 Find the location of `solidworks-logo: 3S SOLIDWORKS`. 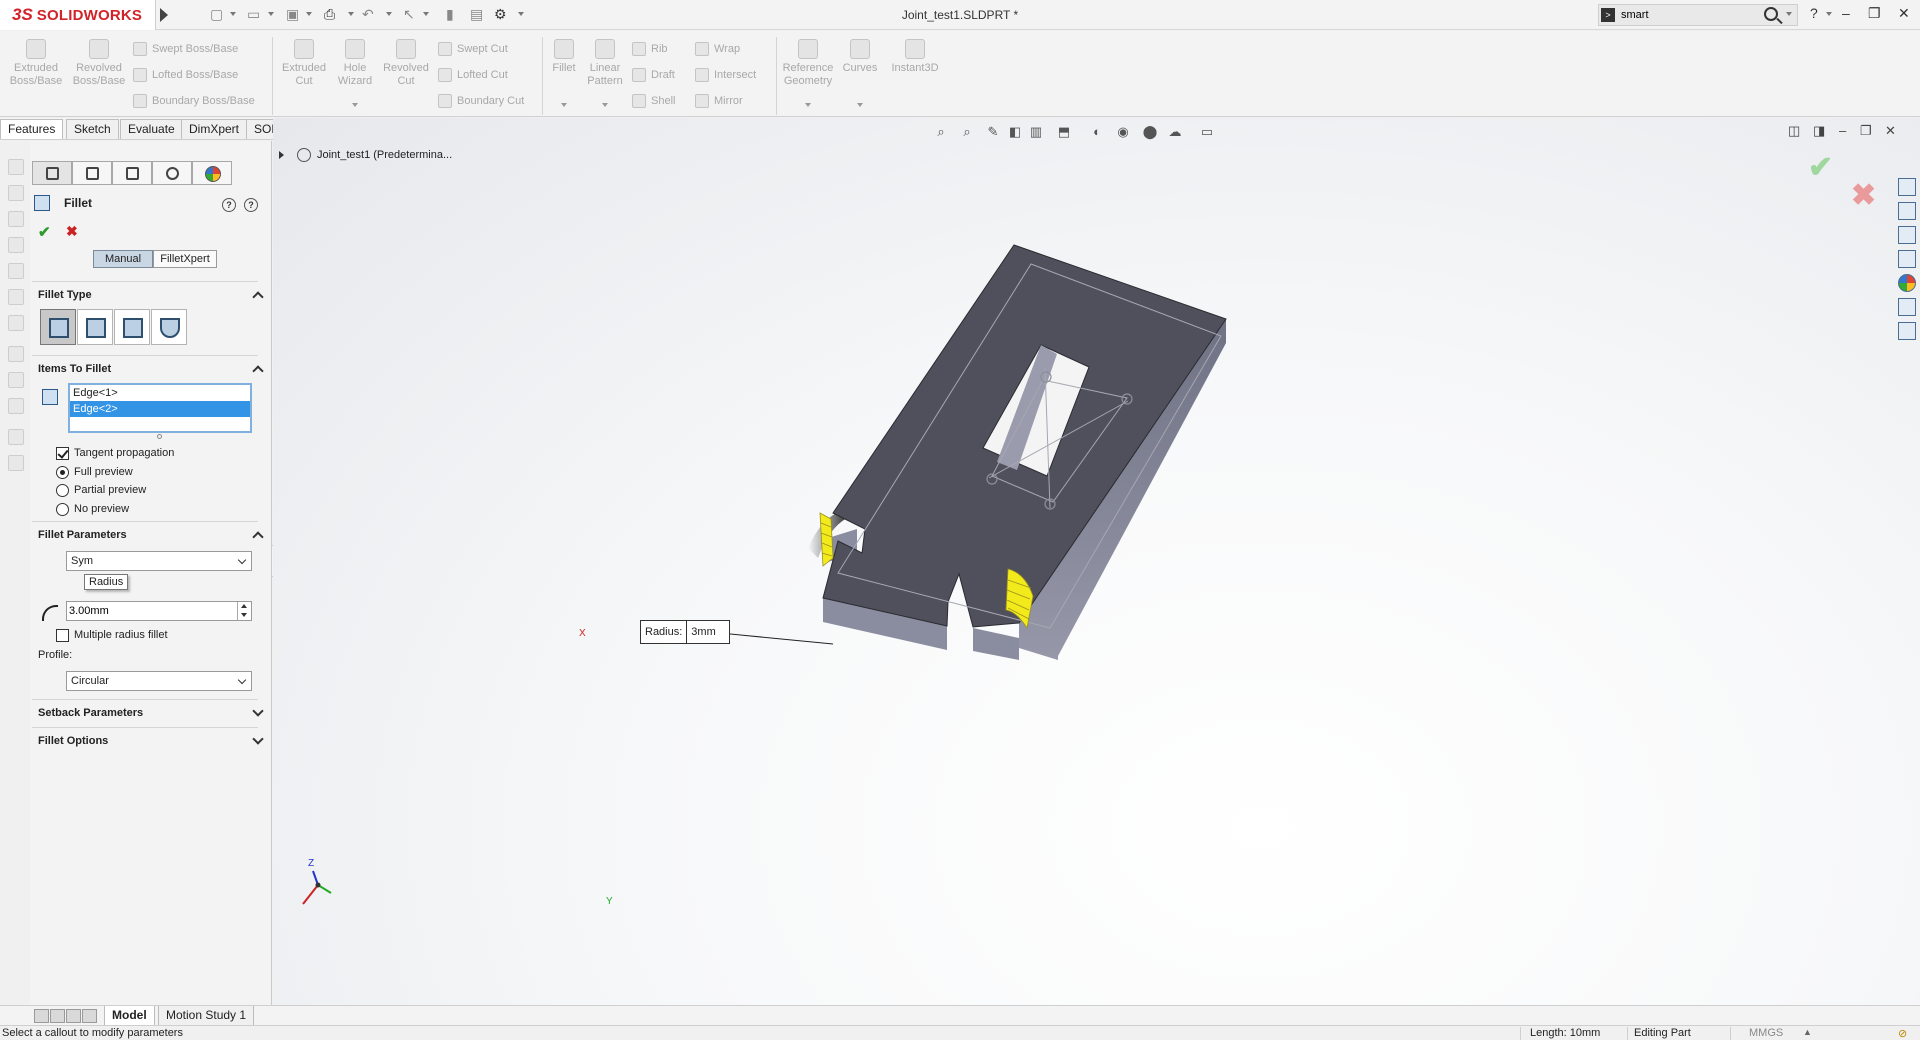

solidworks-logo: 3S SOLIDWORKS is located at coordinates (78, 15).